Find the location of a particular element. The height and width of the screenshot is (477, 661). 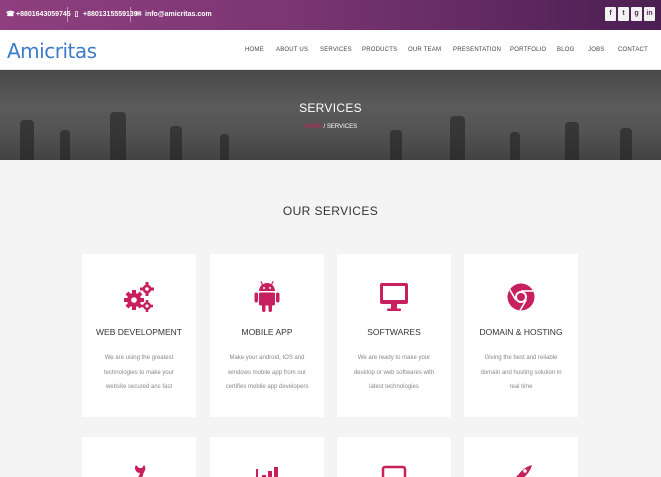

email-text: info@amicritas.com is located at coordinates (178, 14).